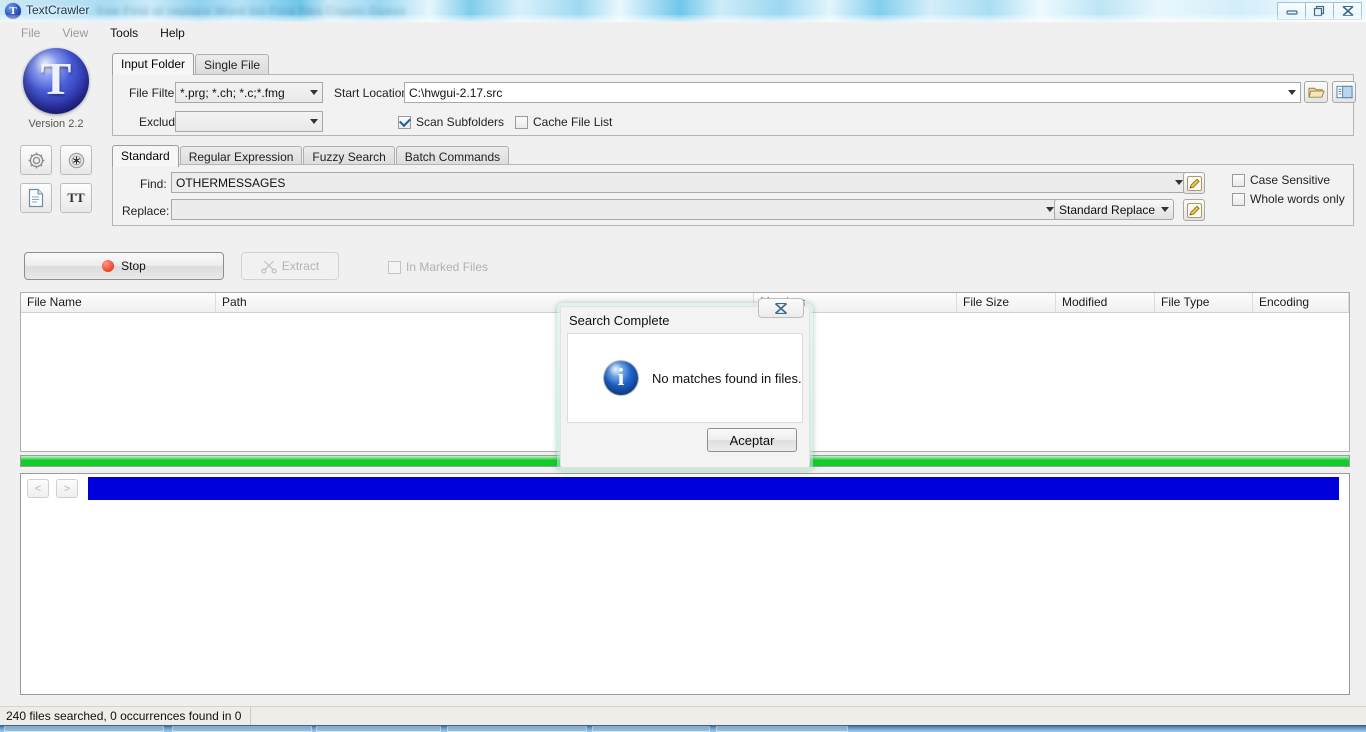 Image resolution: width=1366 pixels, height=732 pixels. I want to click on menu-bar: File View Tools Help, so click(683, 33).